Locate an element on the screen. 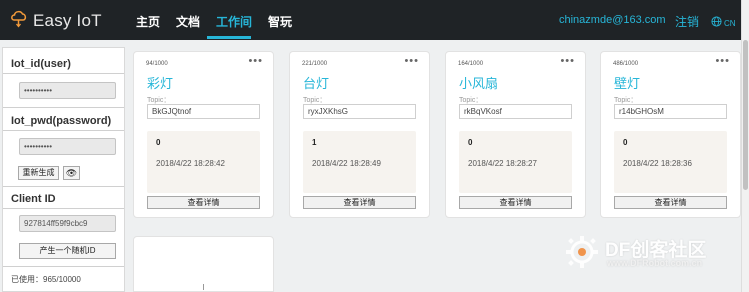 This screenshot has height=292, width=749. app-name: Easy IoT is located at coordinates (67, 20).